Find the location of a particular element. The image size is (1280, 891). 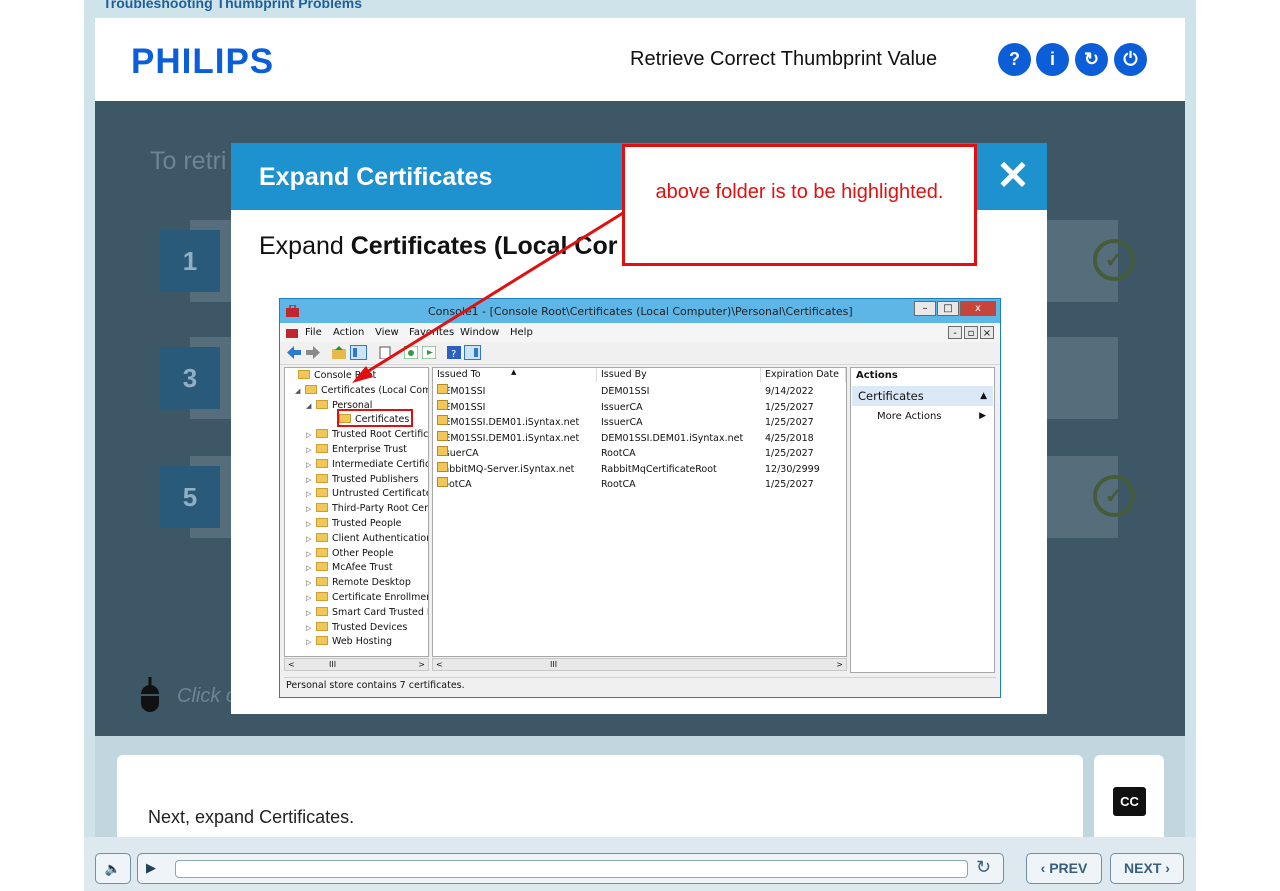

expiration-cell: 12/30/2999 is located at coordinates (792, 469).